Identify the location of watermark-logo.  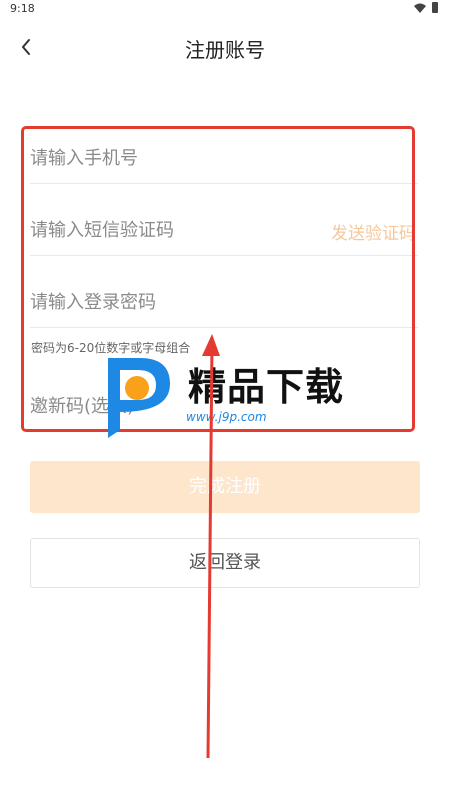
(139, 398).